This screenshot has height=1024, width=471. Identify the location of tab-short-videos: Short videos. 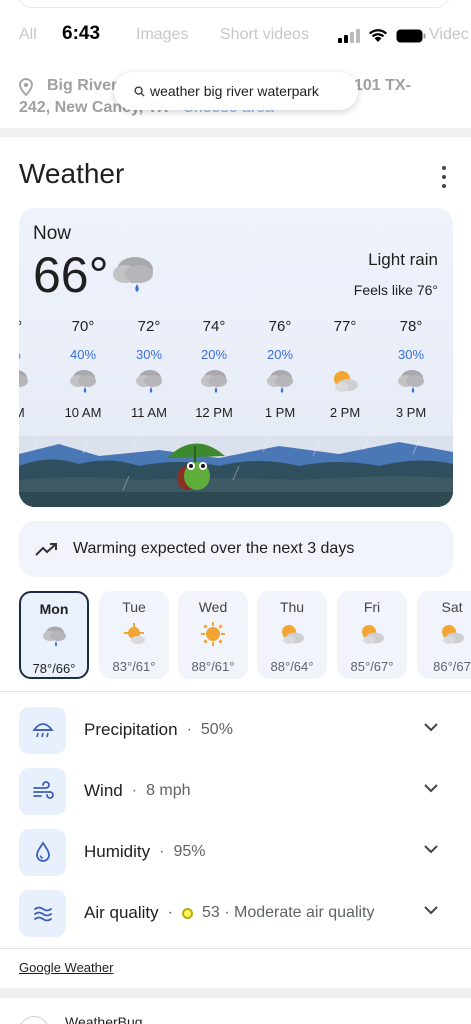
(264, 35).